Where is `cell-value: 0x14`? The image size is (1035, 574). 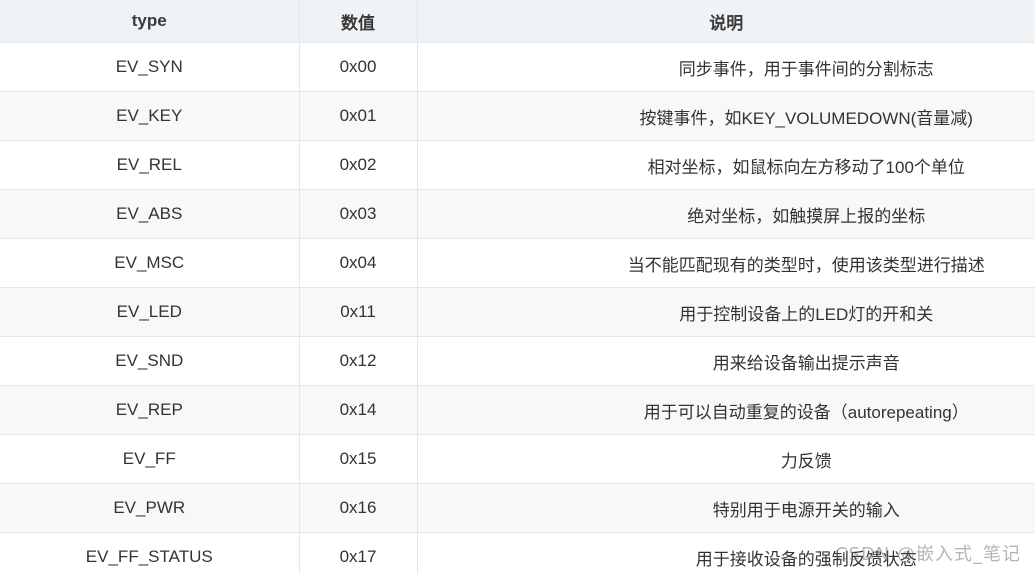 cell-value: 0x14 is located at coordinates (358, 410).